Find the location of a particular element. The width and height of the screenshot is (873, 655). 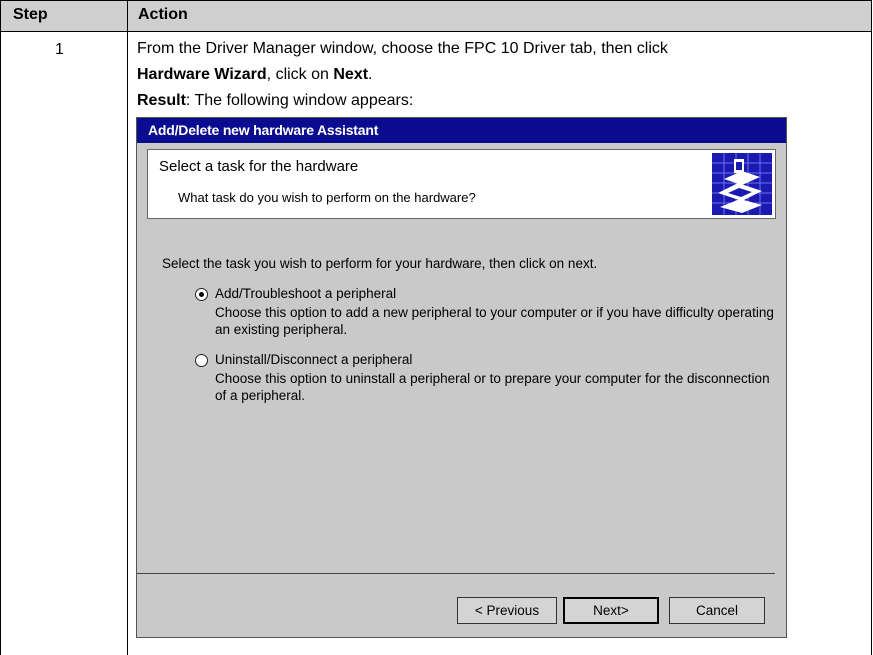

hardware-wizard-term: Hardware Wizard is located at coordinates (202, 74).